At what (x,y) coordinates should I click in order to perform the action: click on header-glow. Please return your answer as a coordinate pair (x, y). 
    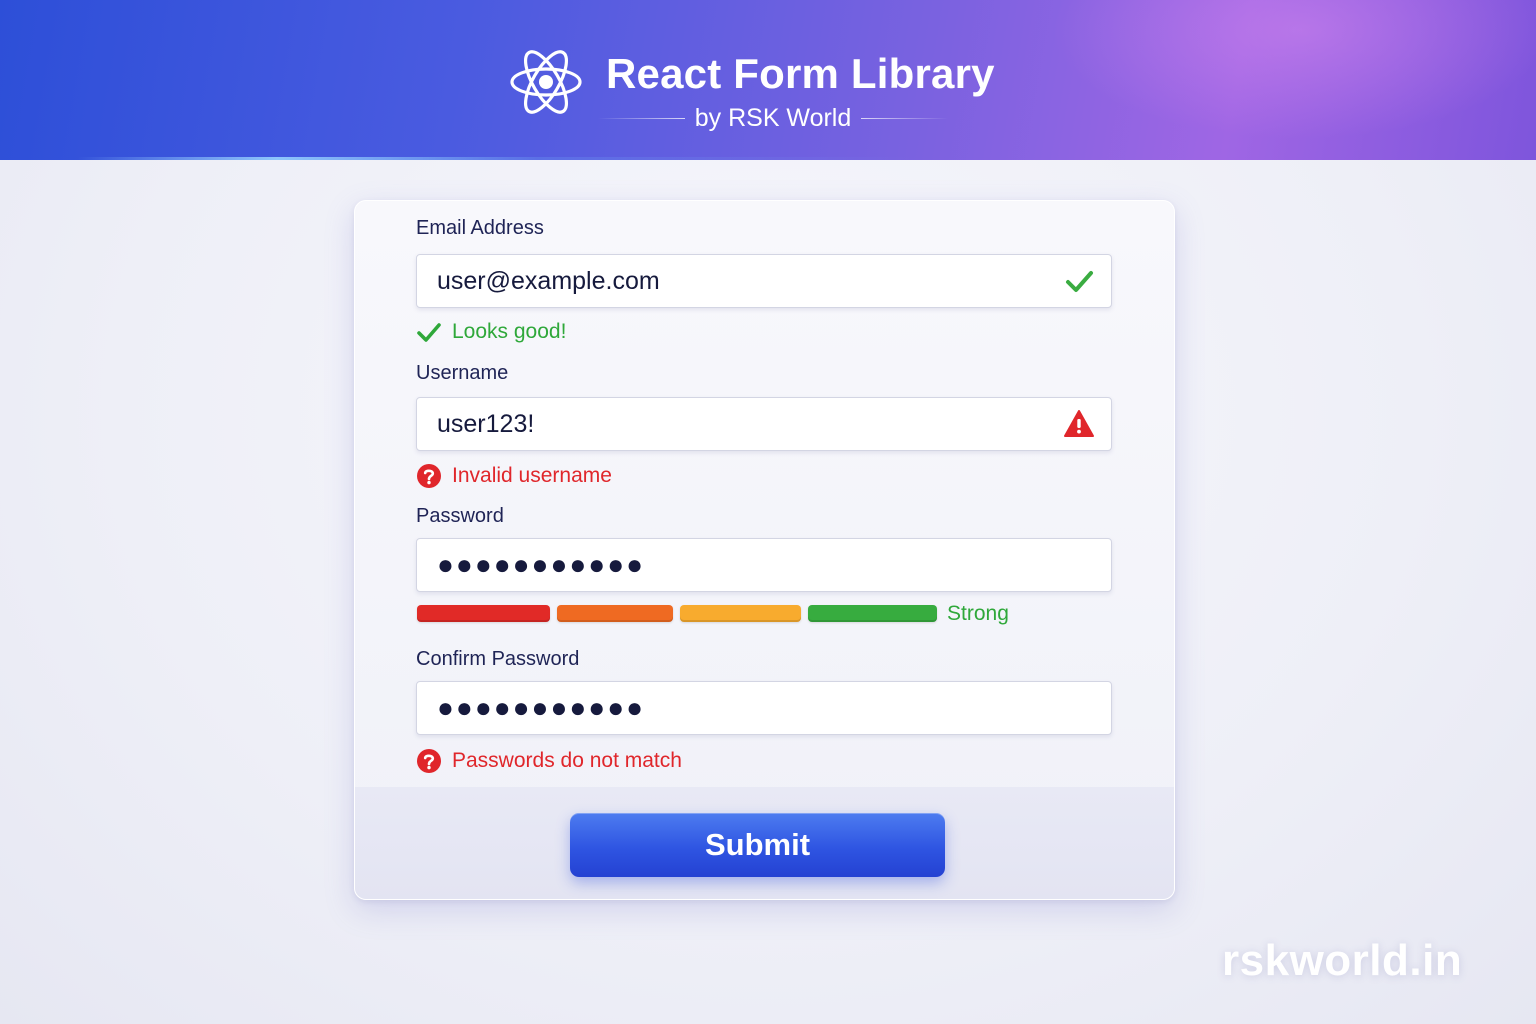
    Looking at the image, I should click on (1293, 70).